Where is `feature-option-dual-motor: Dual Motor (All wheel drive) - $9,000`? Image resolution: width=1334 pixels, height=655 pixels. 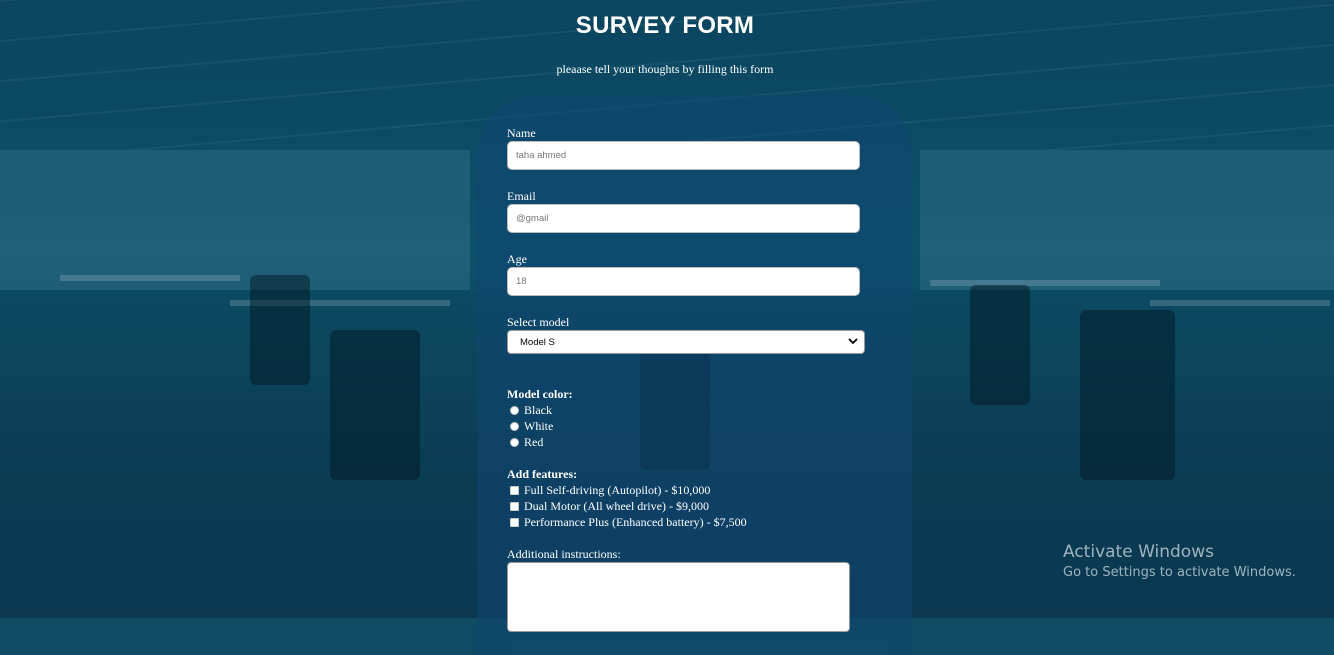
feature-option-dual-motor: Dual Motor (All wheel drive) - $9,000 is located at coordinates (609, 506).